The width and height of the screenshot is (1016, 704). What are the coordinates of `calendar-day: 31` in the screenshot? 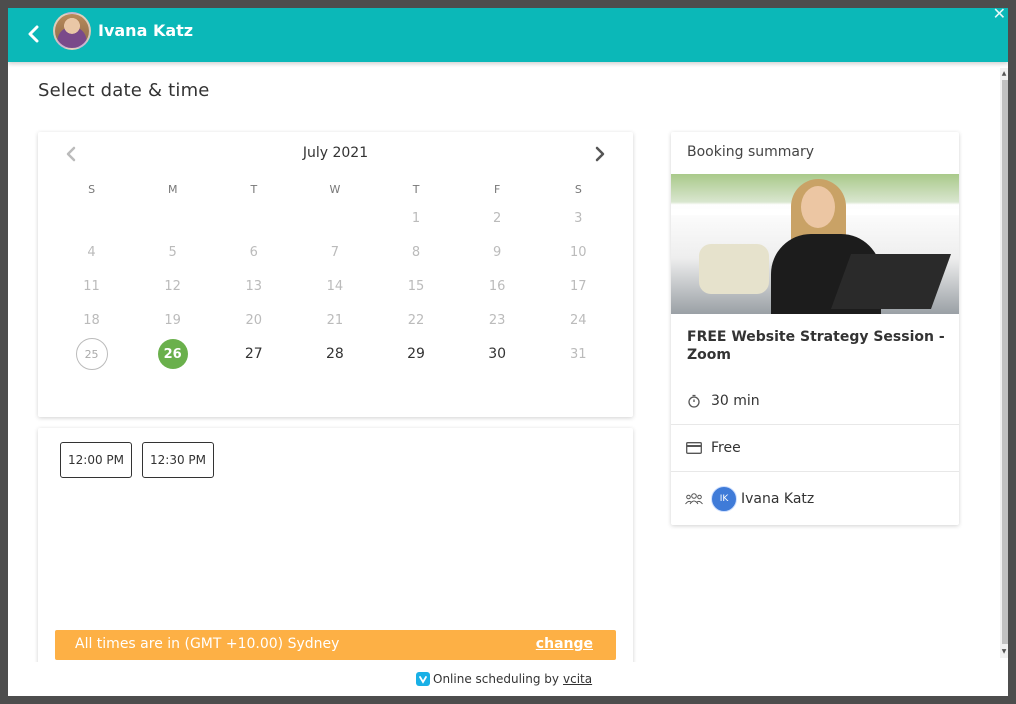 It's located at (578, 354).